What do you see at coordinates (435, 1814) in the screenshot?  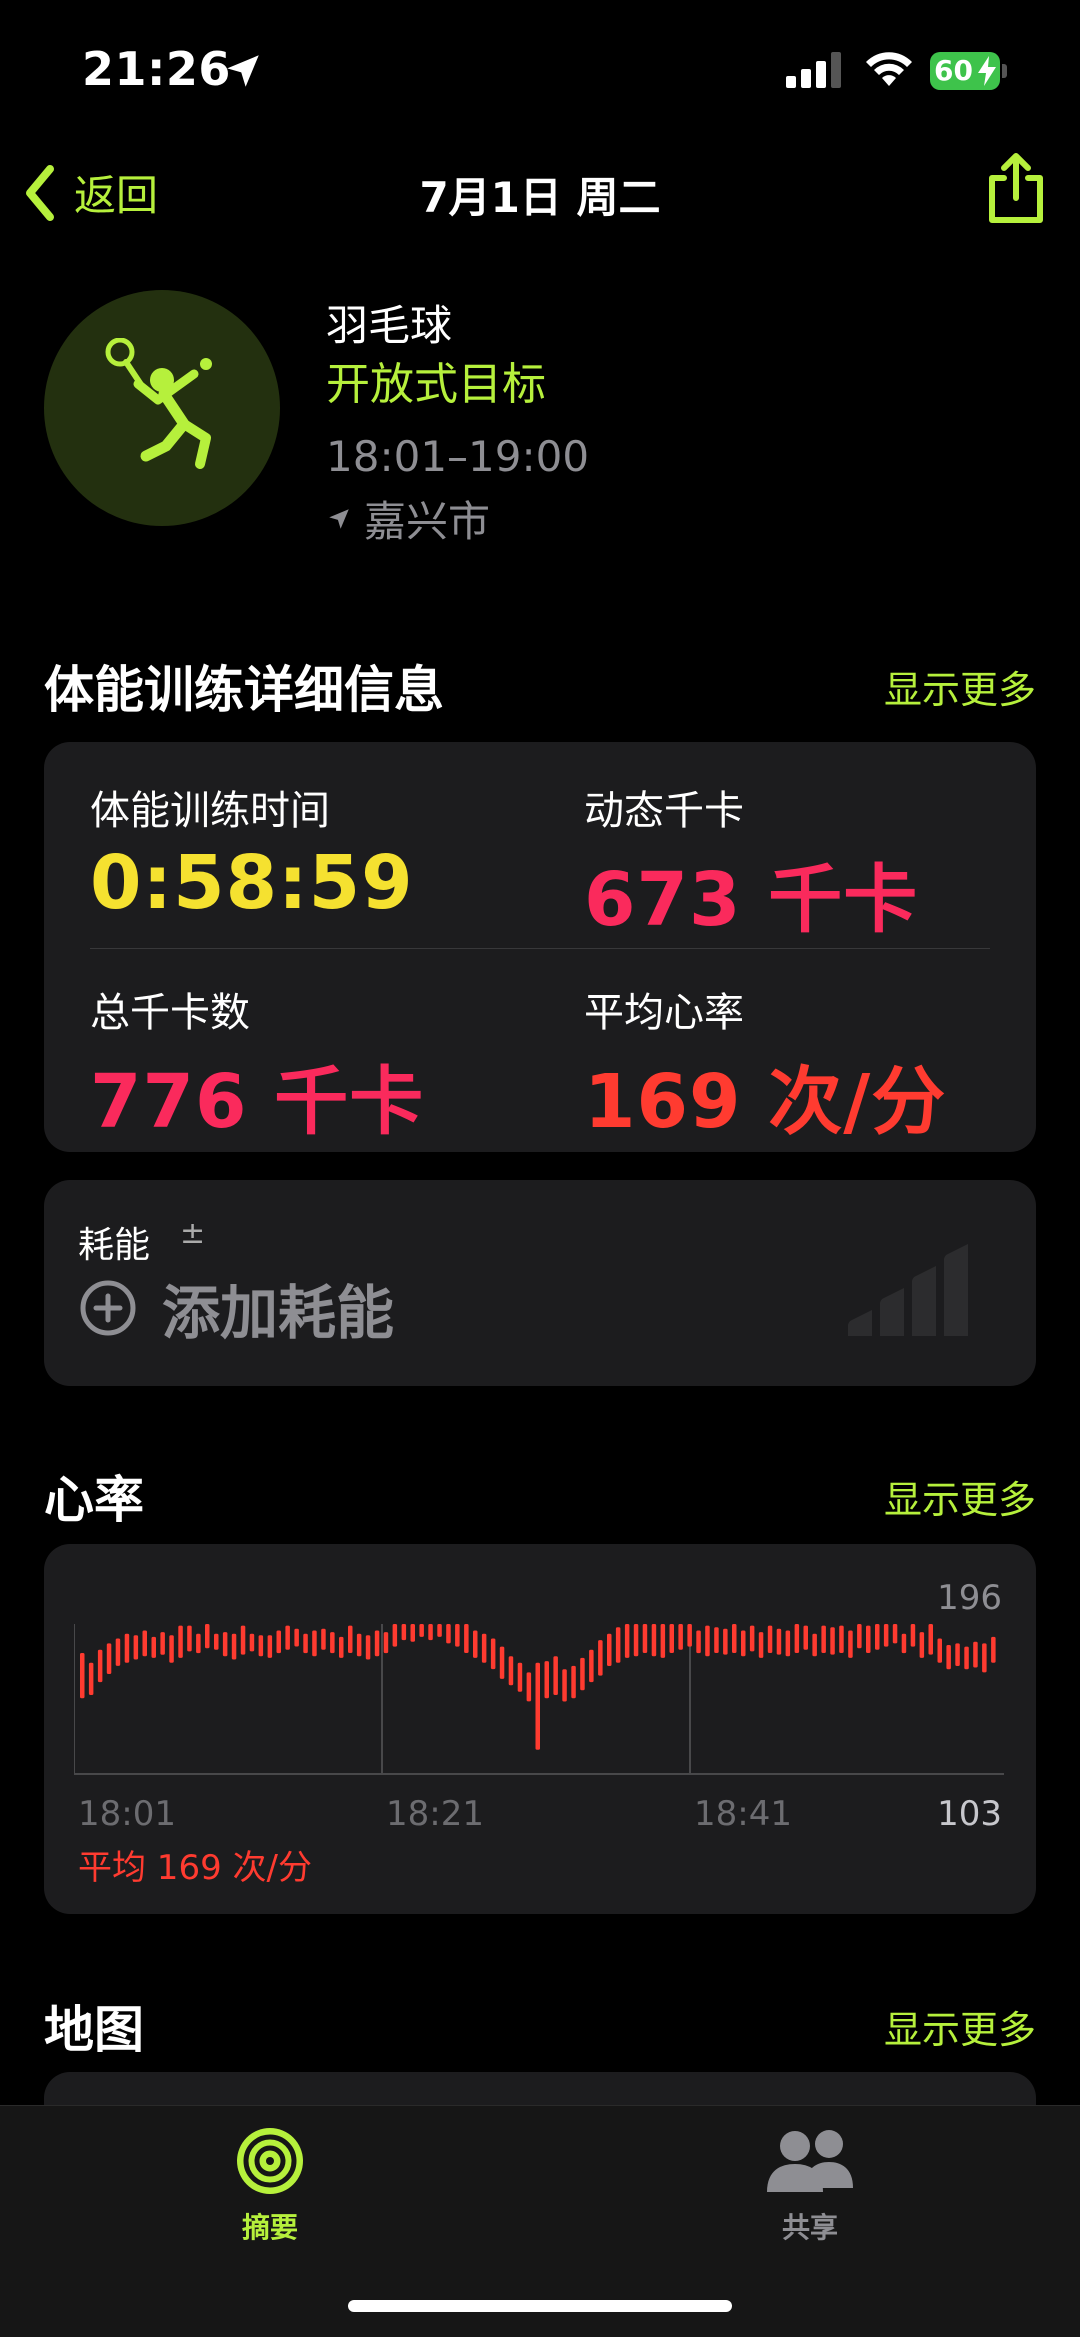 I see `chart-x-tick: 18:21` at bounding box center [435, 1814].